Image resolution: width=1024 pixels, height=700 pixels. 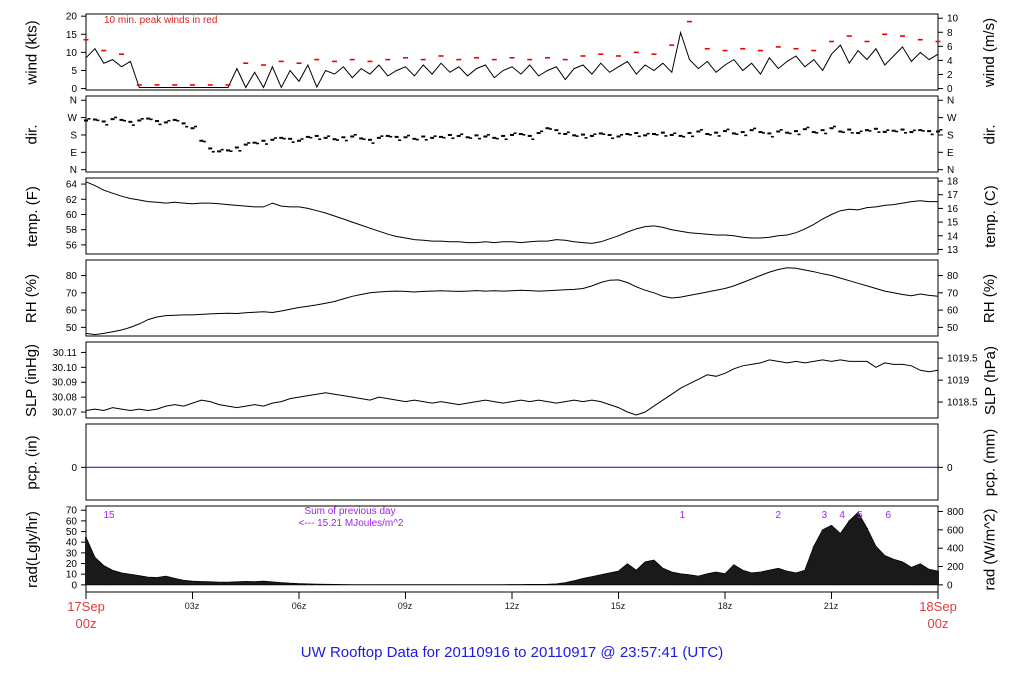 I want to click on peak-wind-note: 10 min. peak winds in red, so click(x=161, y=20).